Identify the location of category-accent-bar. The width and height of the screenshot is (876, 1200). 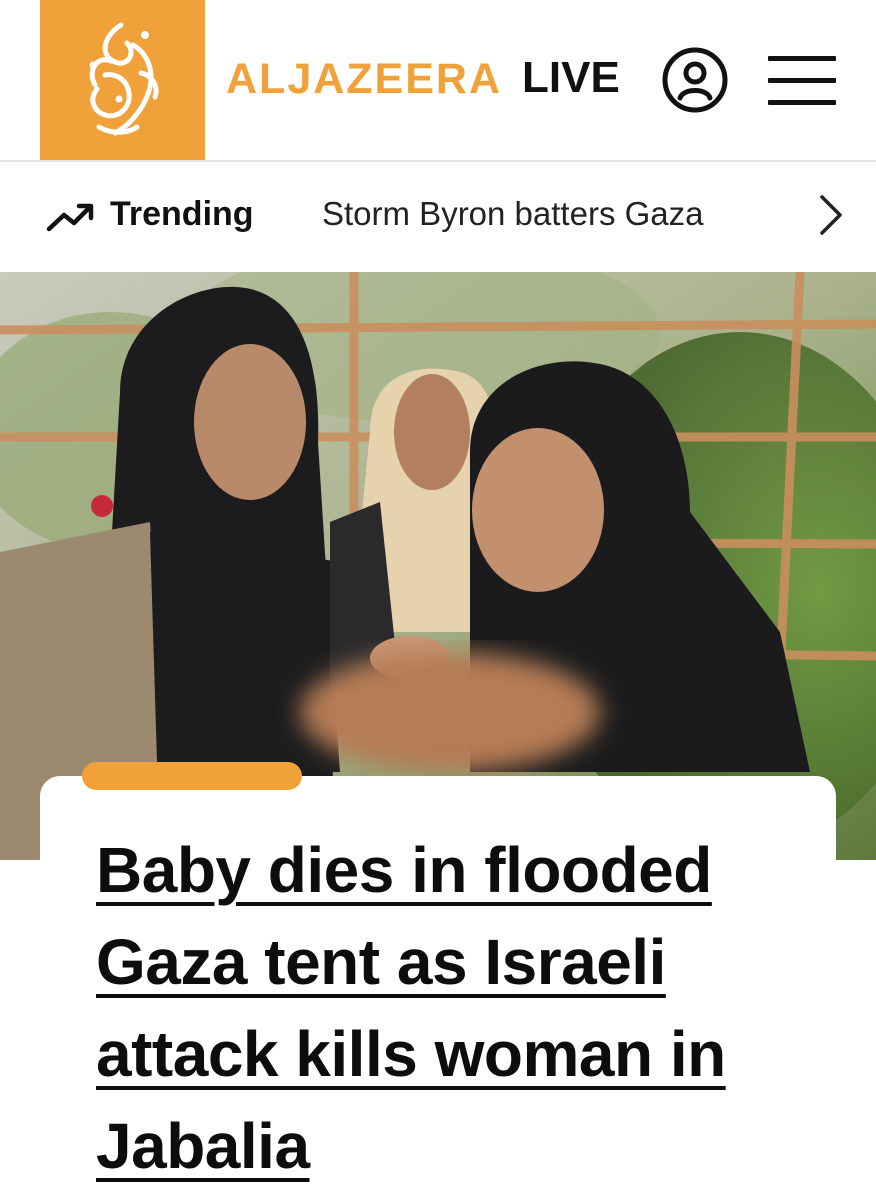
(192, 776).